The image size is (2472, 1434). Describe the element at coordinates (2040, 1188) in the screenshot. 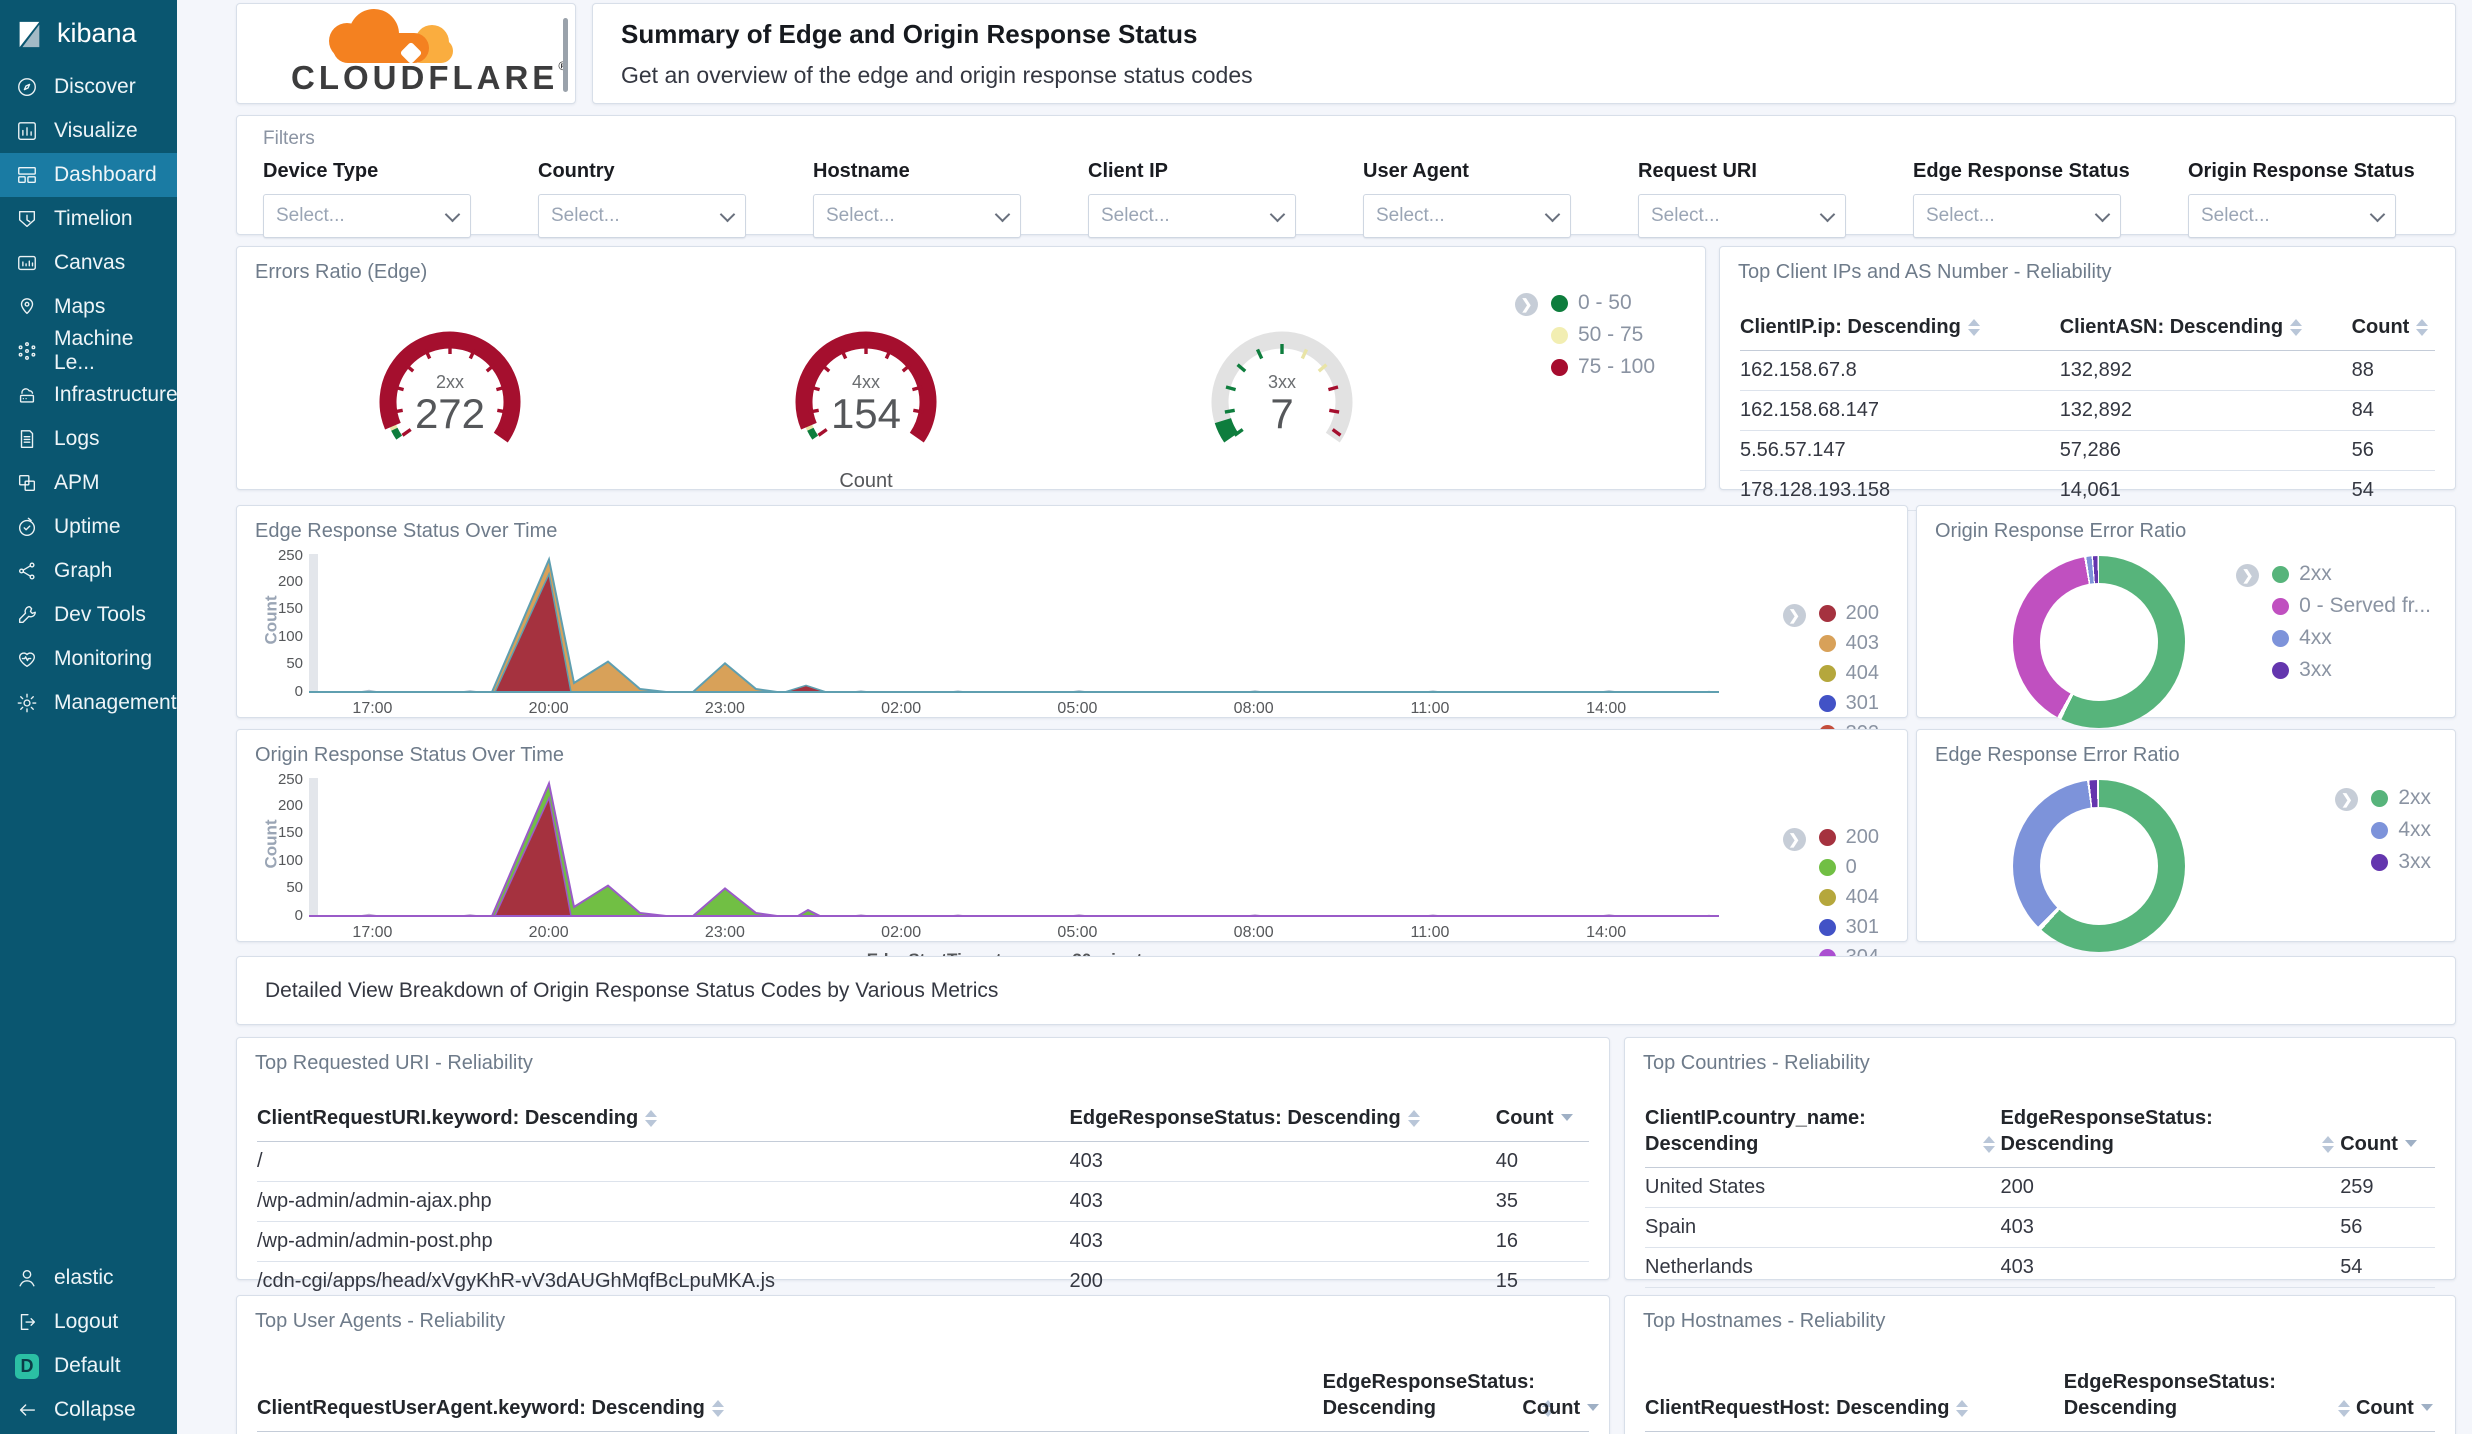

I see `table-row: United States 200 259` at that location.